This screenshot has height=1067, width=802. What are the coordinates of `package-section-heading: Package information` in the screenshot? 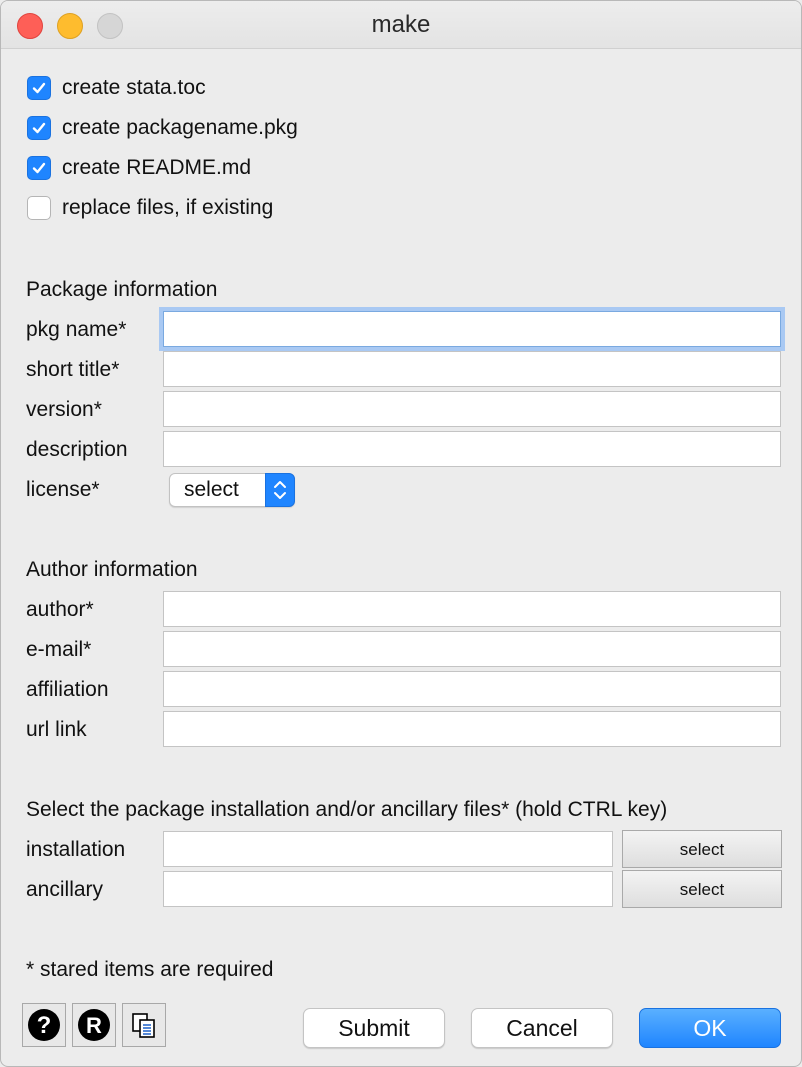 It's located at (122, 289).